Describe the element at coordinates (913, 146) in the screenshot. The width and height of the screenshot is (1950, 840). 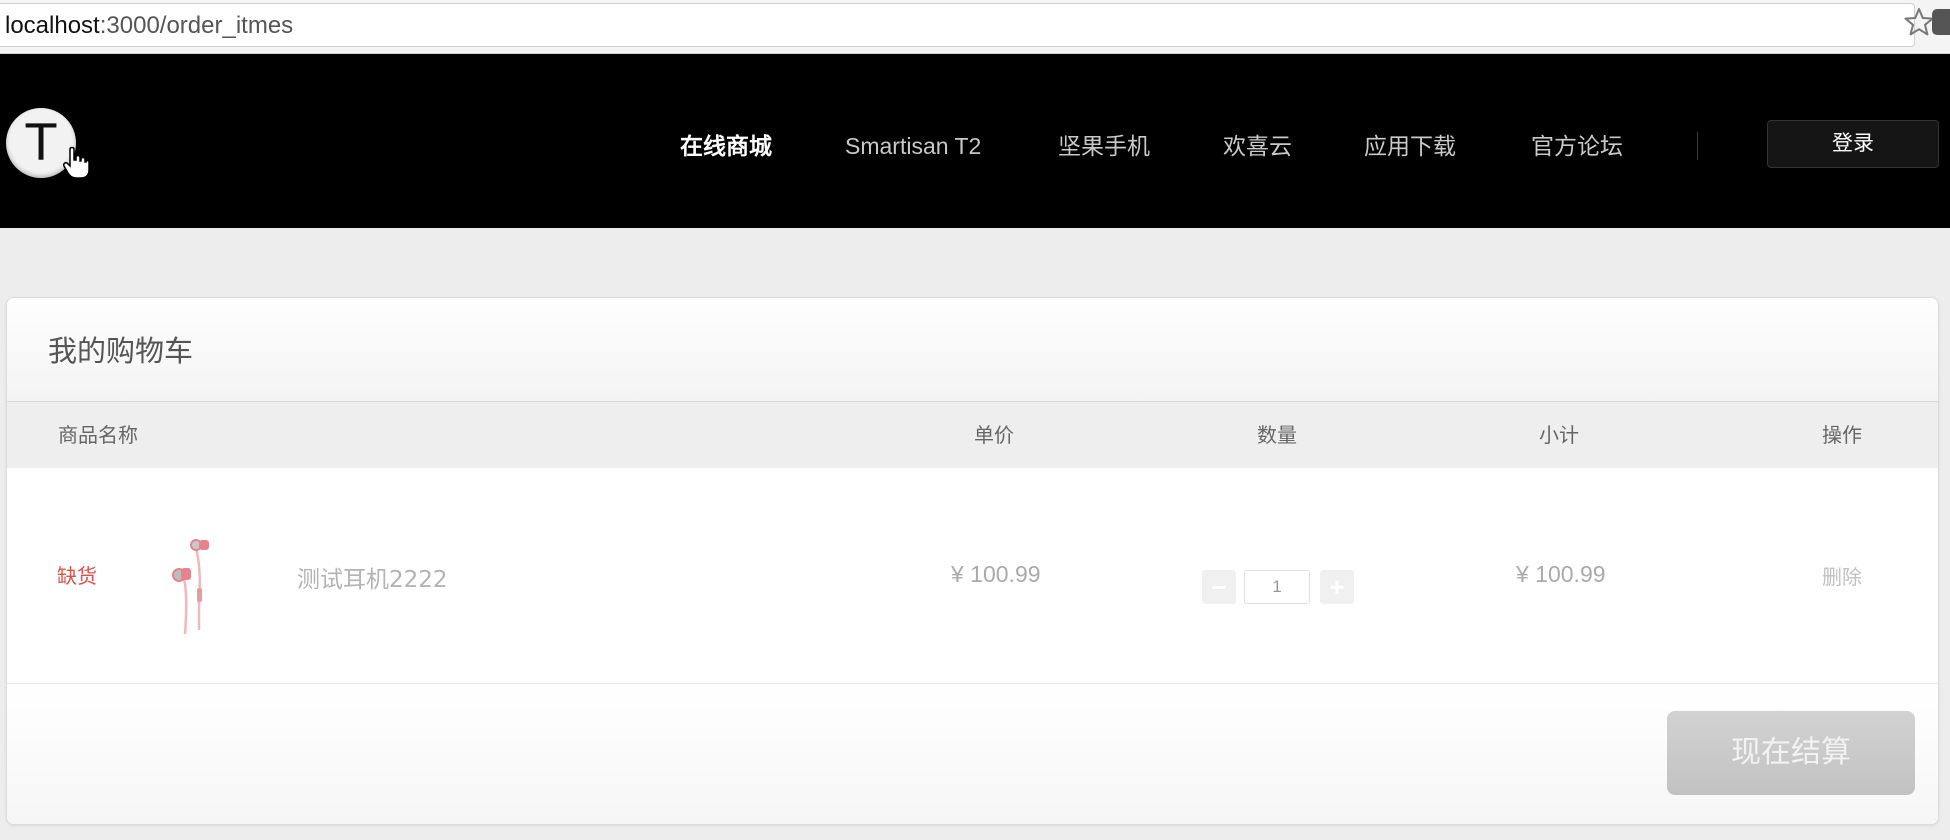
I see `nav-item-smartisan-t2: Smartisan T2` at that location.